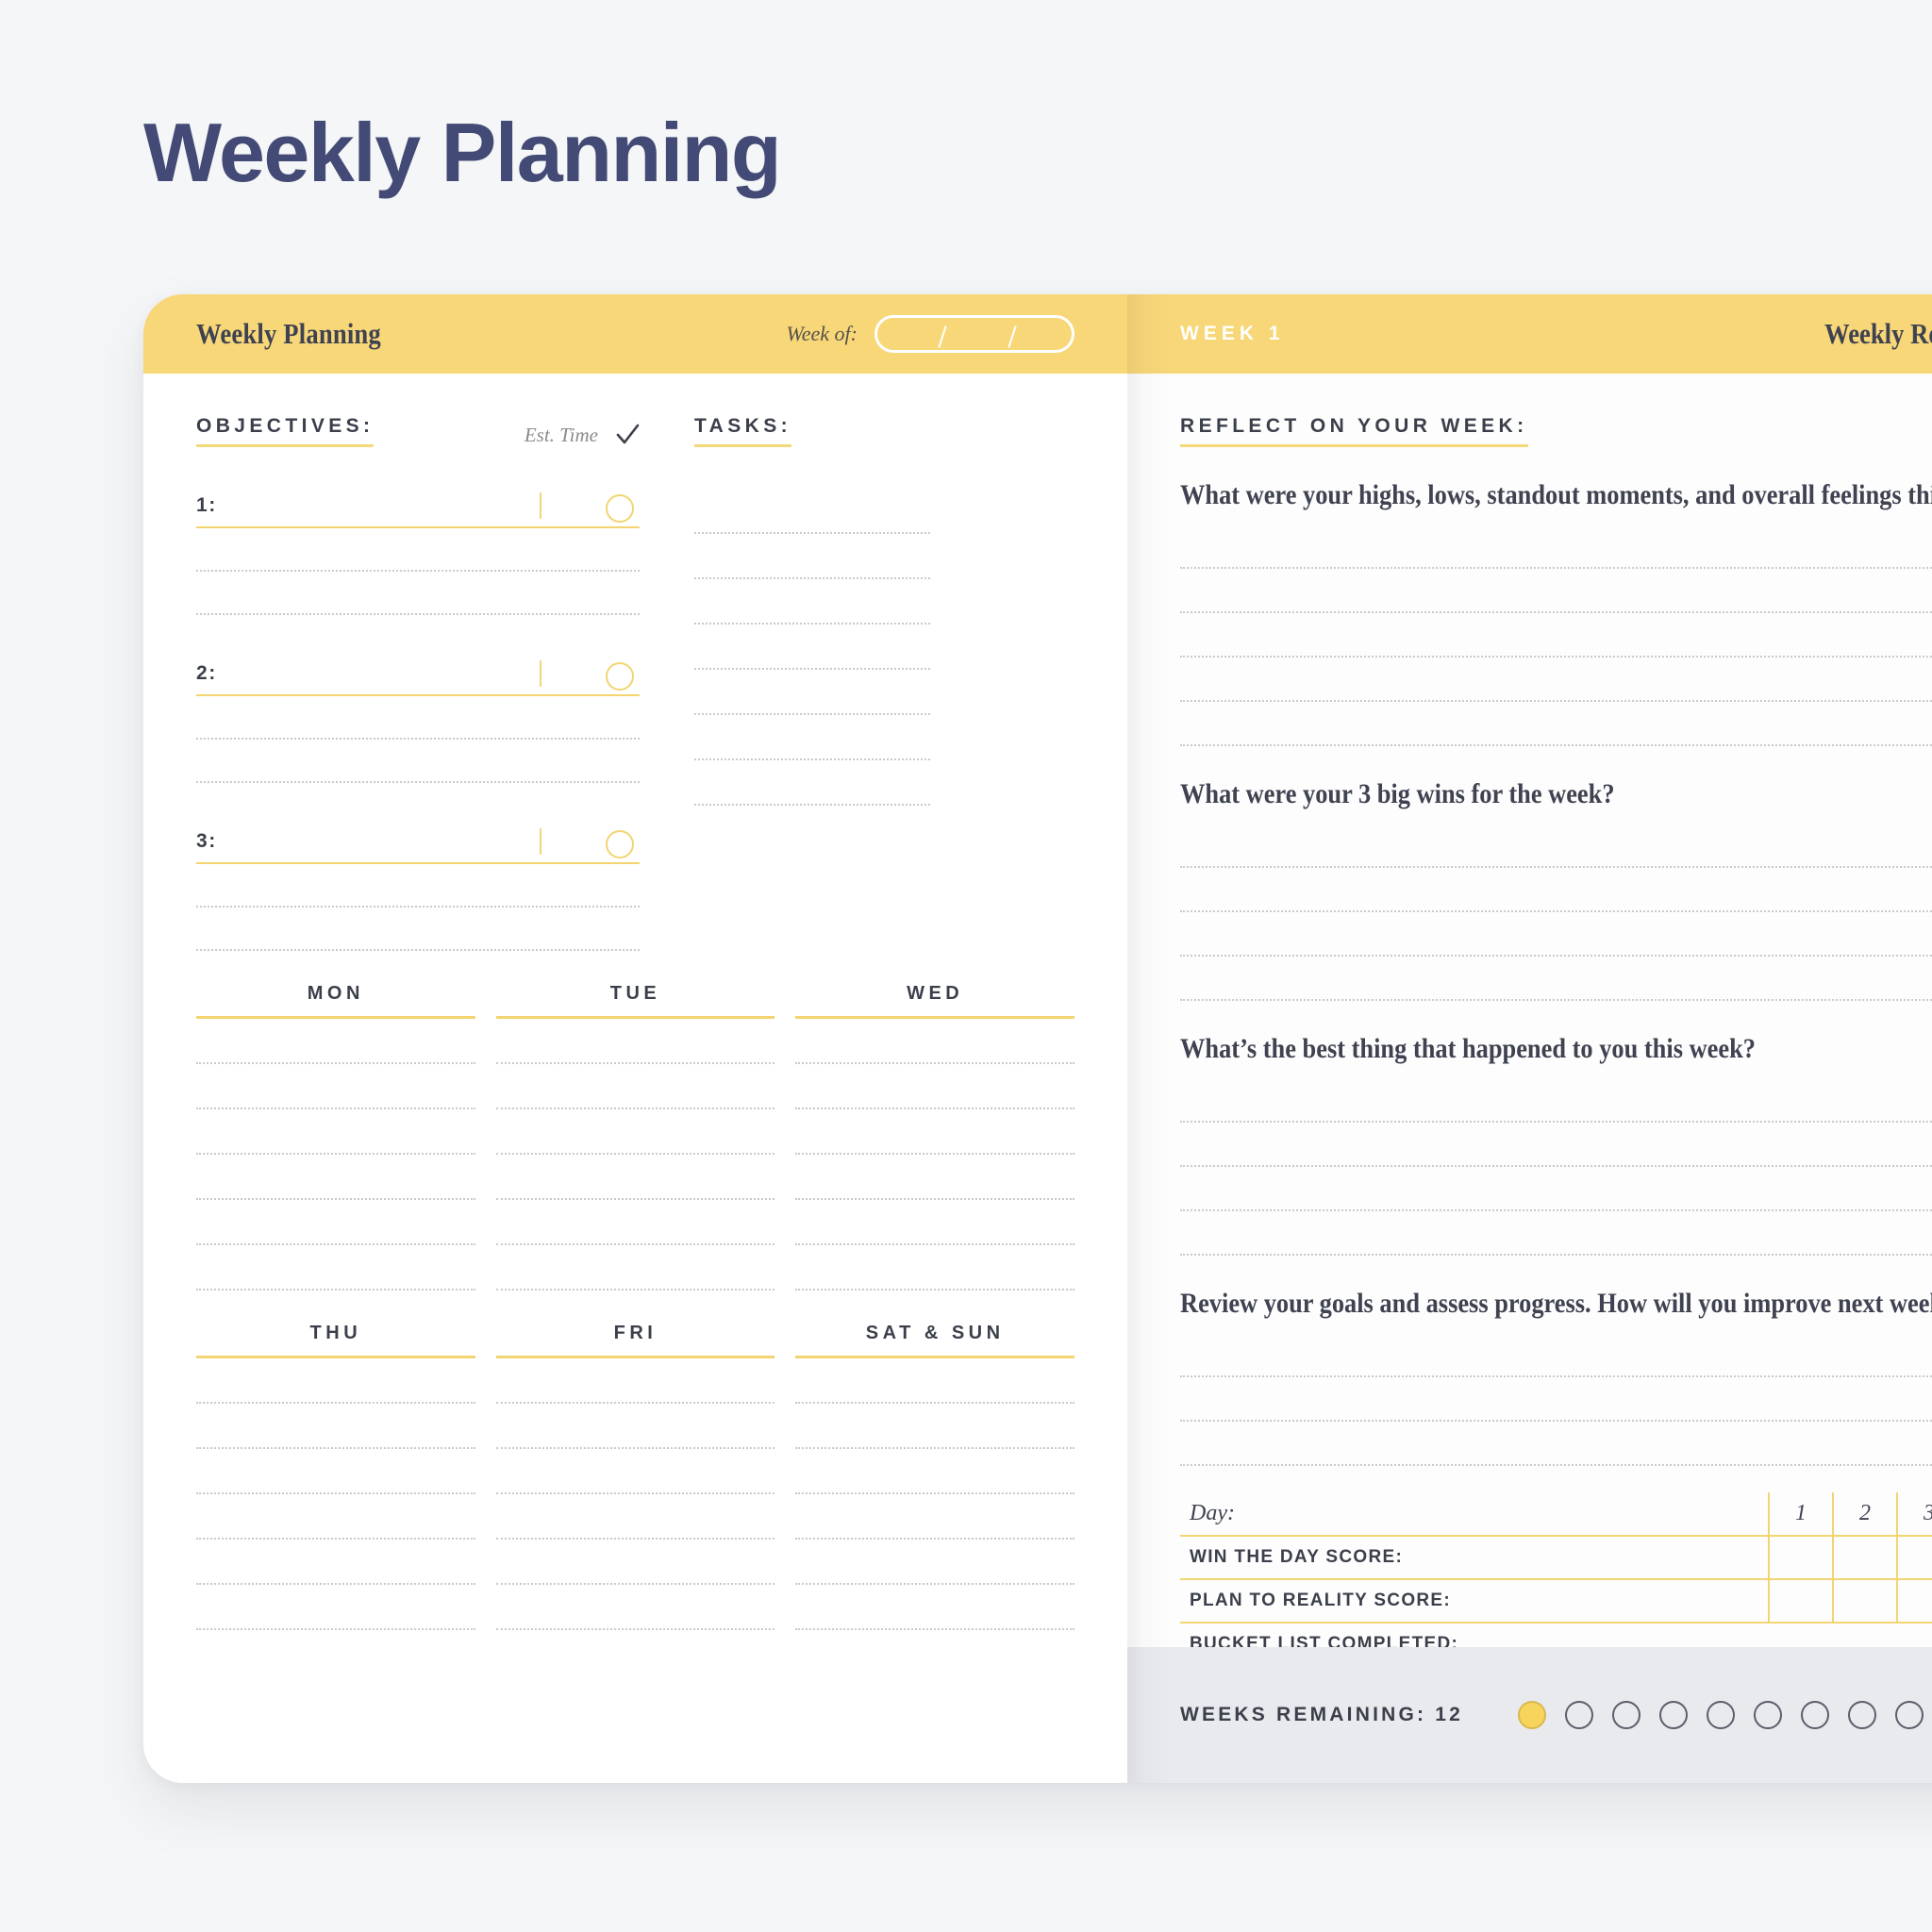 This screenshot has height=1932, width=1932. Describe the element at coordinates (418, 838) in the screenshot. I see `objective-row-3: 3:` at that location.